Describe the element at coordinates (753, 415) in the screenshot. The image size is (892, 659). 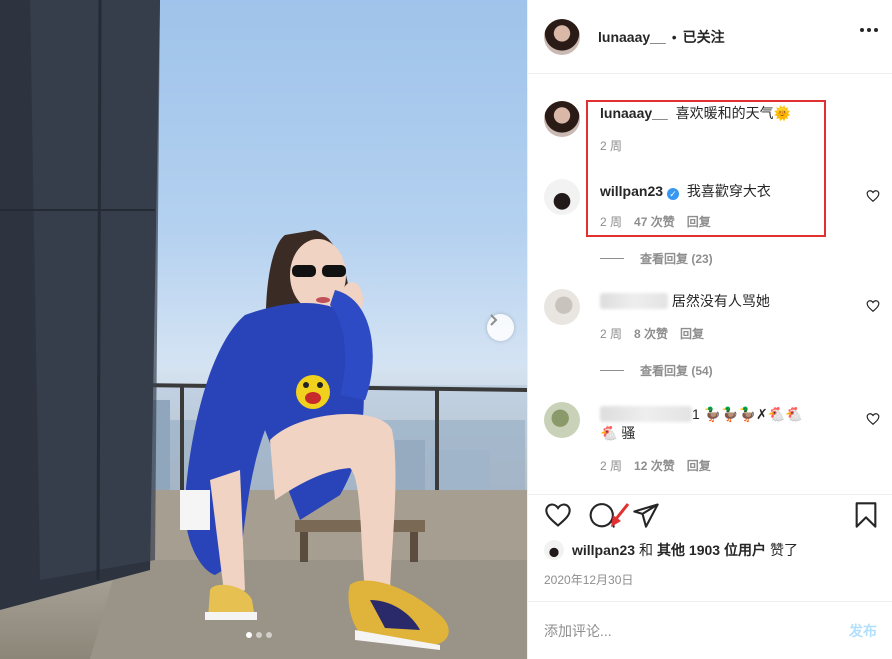
I see `emoji-line: 🦆🦆🦆✗🐔🐔` at that location.